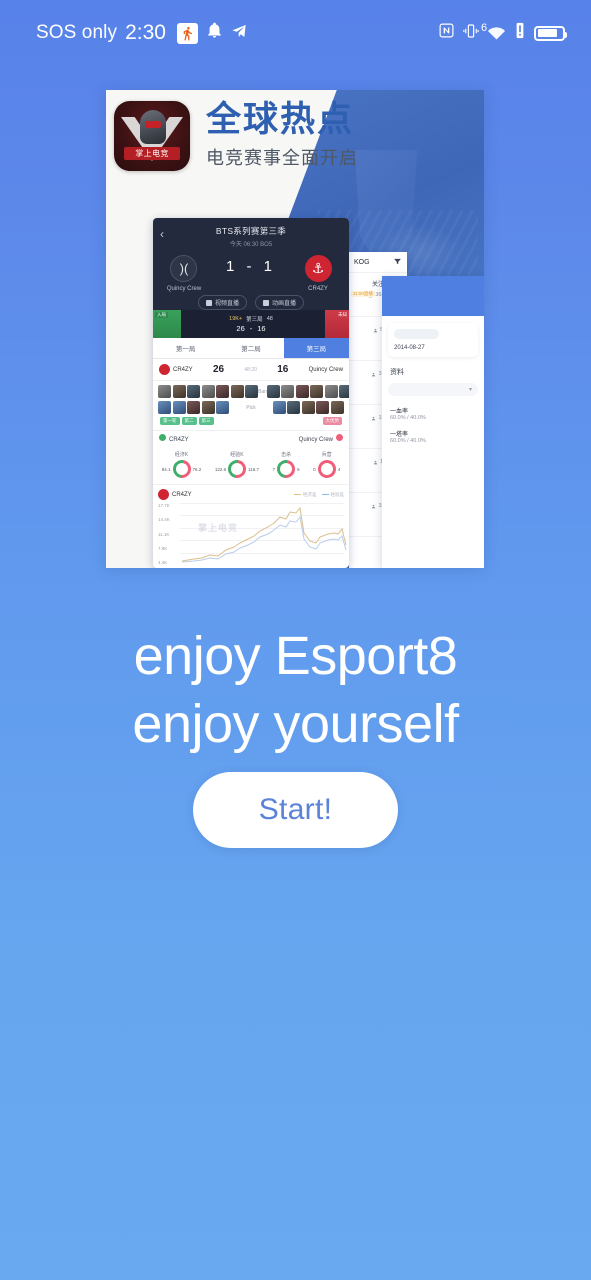 The image size is (591, 1280). I want to click on chart-y-axis: 17.7K 14.4K 11.1K 7.8K 4.4K, so click(164, 534).